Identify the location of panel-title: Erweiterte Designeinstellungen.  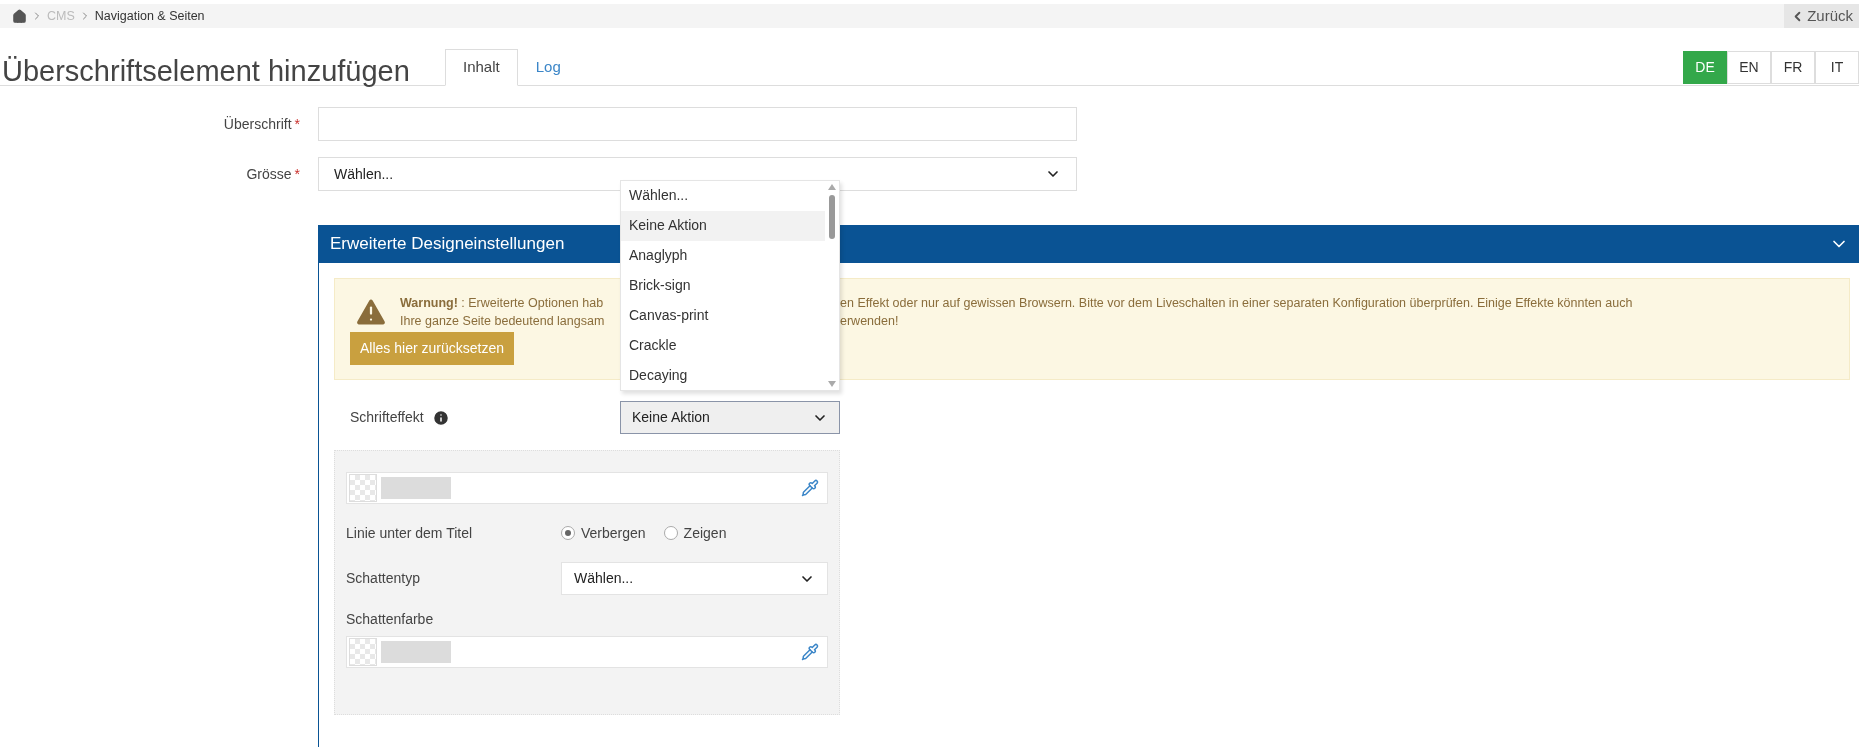
(447, 244).